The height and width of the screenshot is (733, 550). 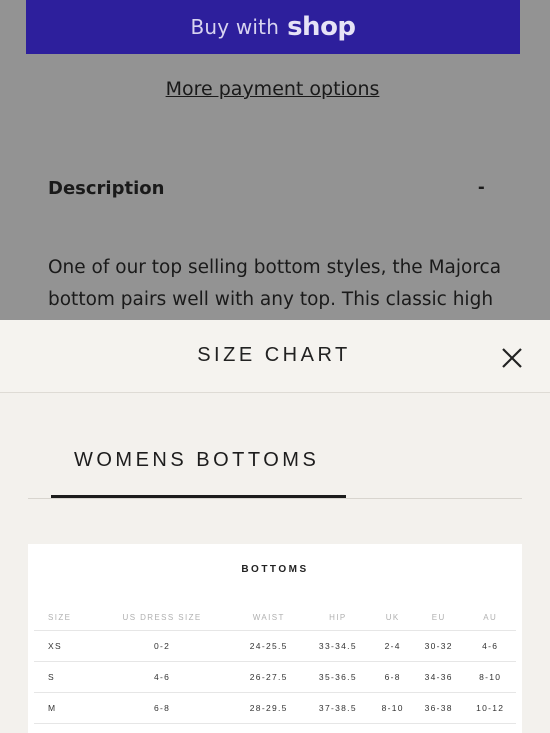 What do you see at coordinates (106, 188) in the screenshot?
I see `description-heading: Description` at bounding box center [106, 188].